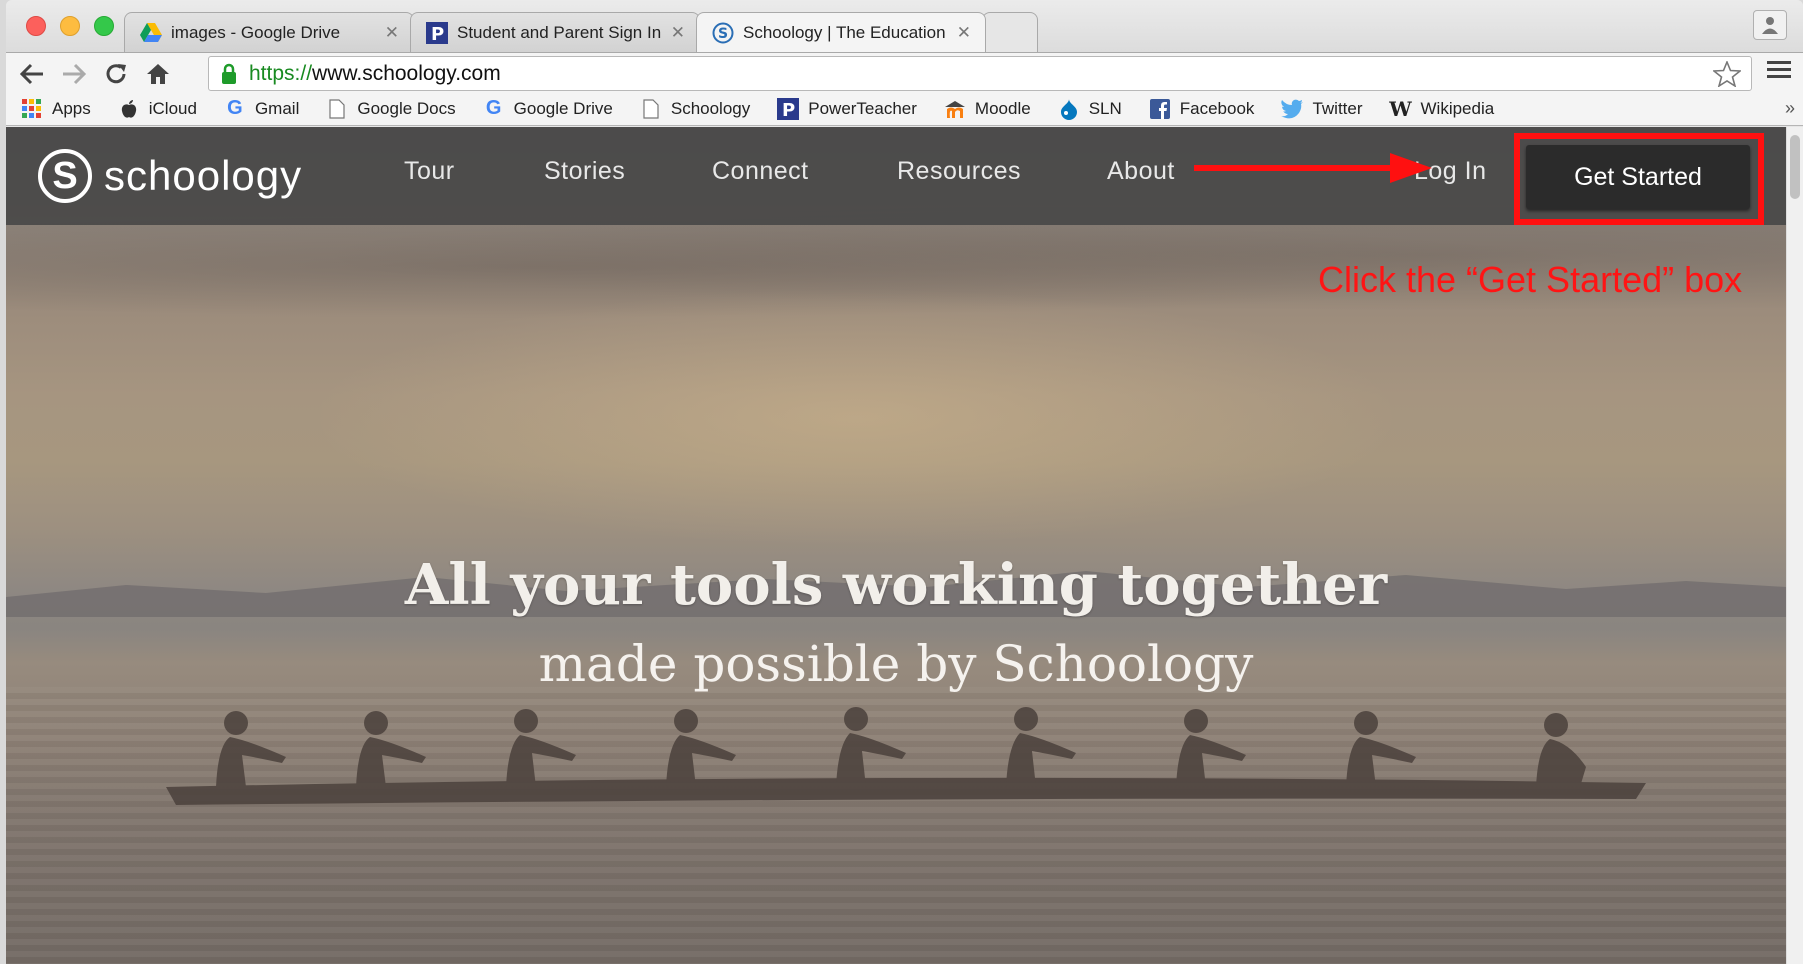 The width and height of the screenshot is (1803, 964). I want to click on bookmark-label: Twitter, so click(1337, 108).